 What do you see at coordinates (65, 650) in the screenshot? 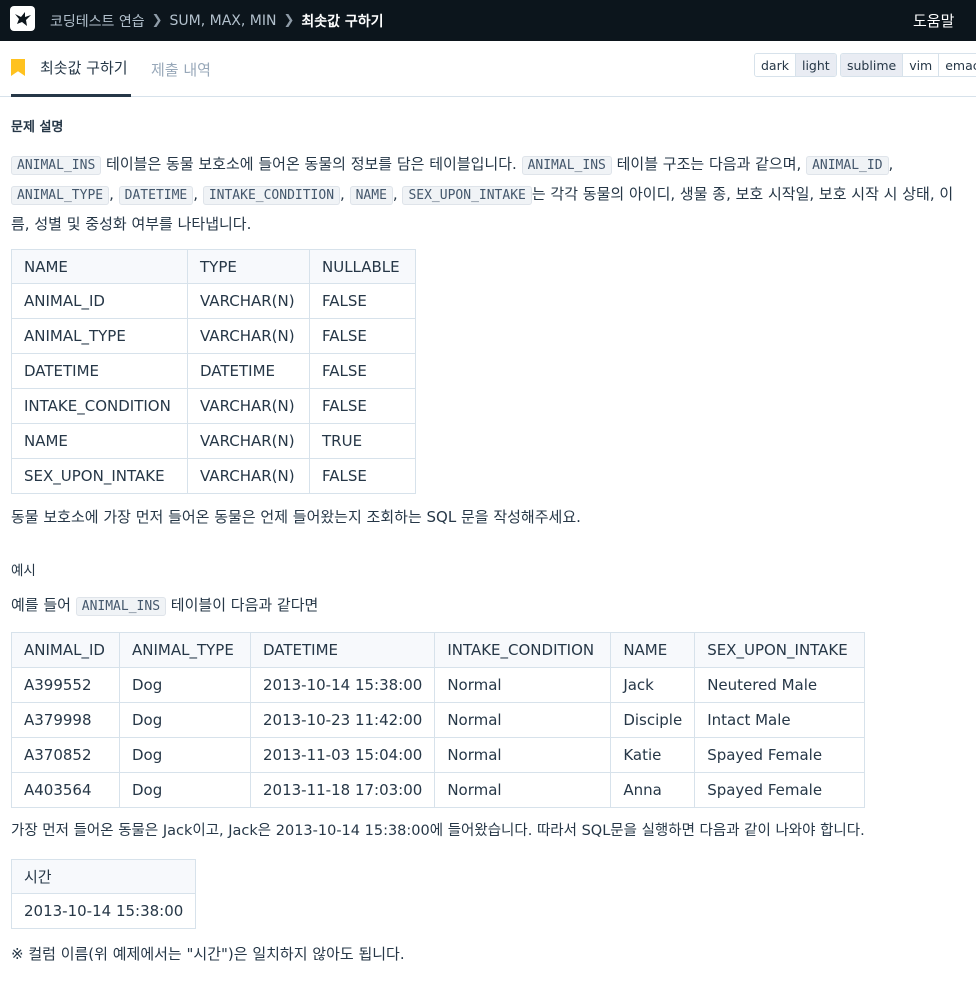
I see `table-header: ANIMAL_ID` at bounding box center [65, 650].